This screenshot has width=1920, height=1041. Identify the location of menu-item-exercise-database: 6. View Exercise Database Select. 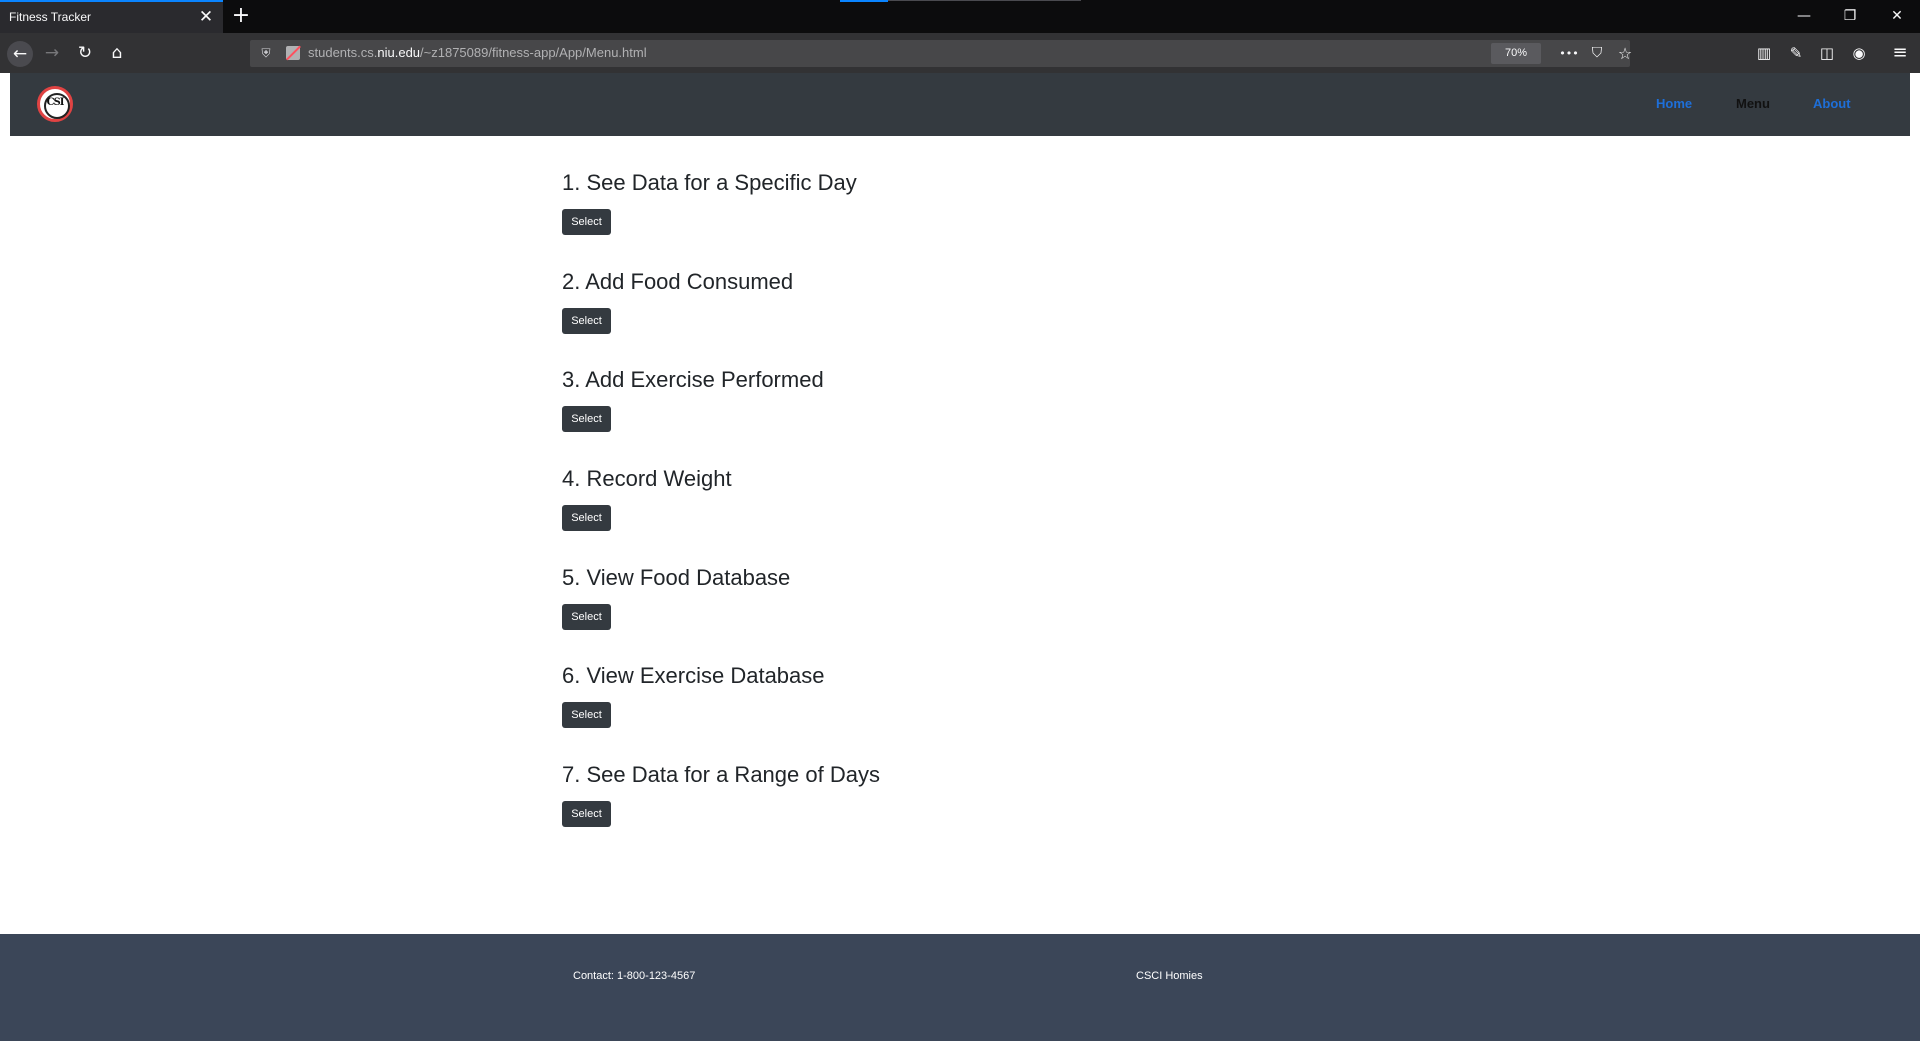
(862, 712).